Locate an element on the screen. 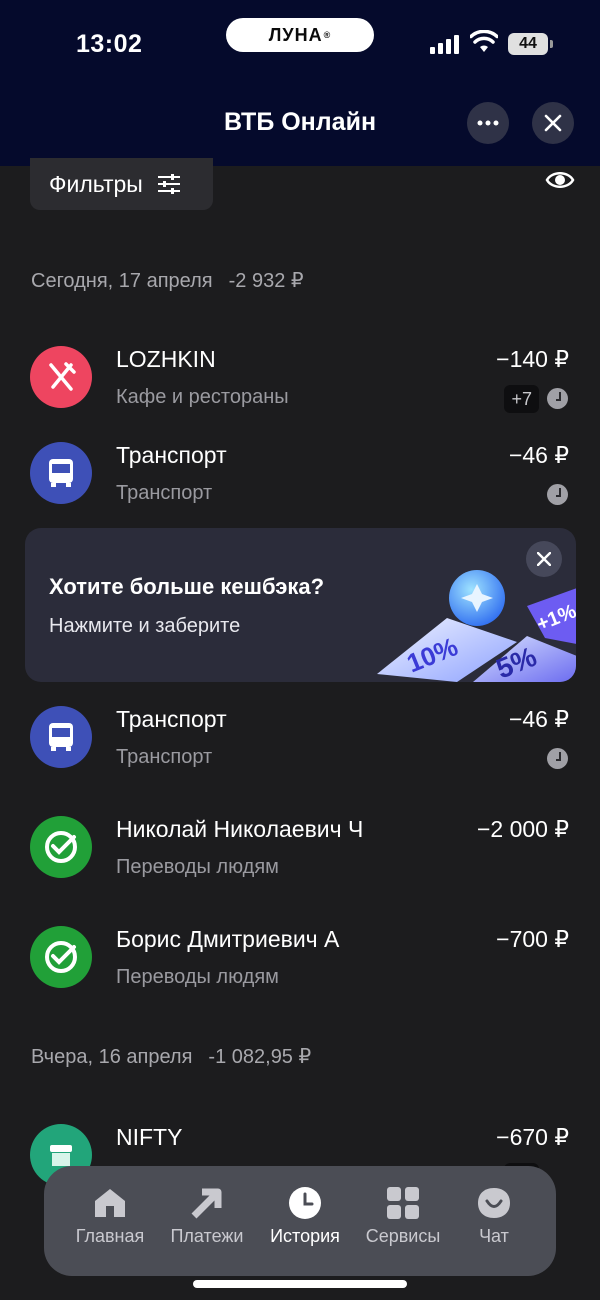 The width and height of the screenshot is (600, 1300). section-header-yesterday: Вчера, 16 апреля -1 082,95 ₽ is located at coordinates (171, 1056).